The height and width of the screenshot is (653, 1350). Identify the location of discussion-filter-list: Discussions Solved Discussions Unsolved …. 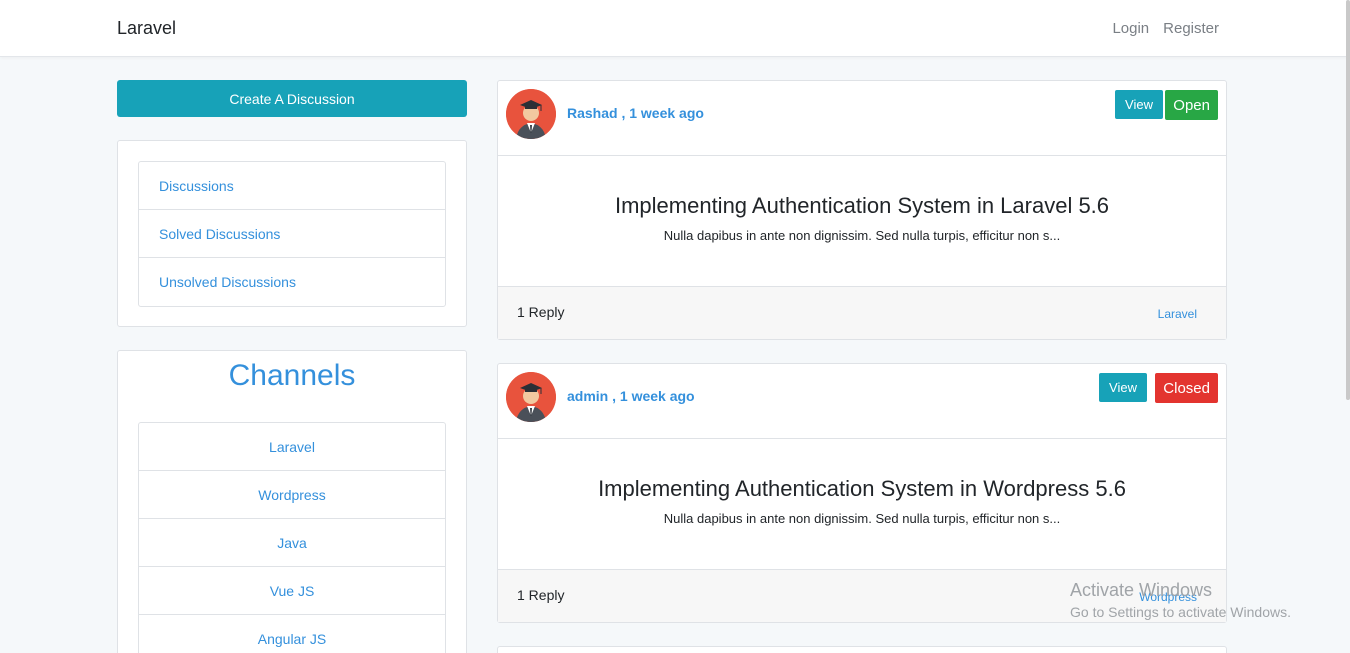
(292, 234).